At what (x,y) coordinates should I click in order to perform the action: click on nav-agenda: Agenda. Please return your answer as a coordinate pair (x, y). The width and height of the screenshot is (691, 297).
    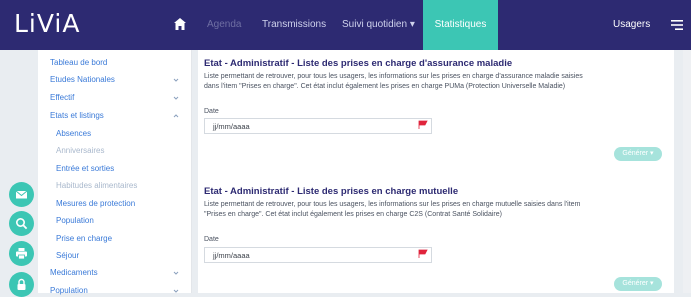
    Looking at the image, I should click on (224, 25).